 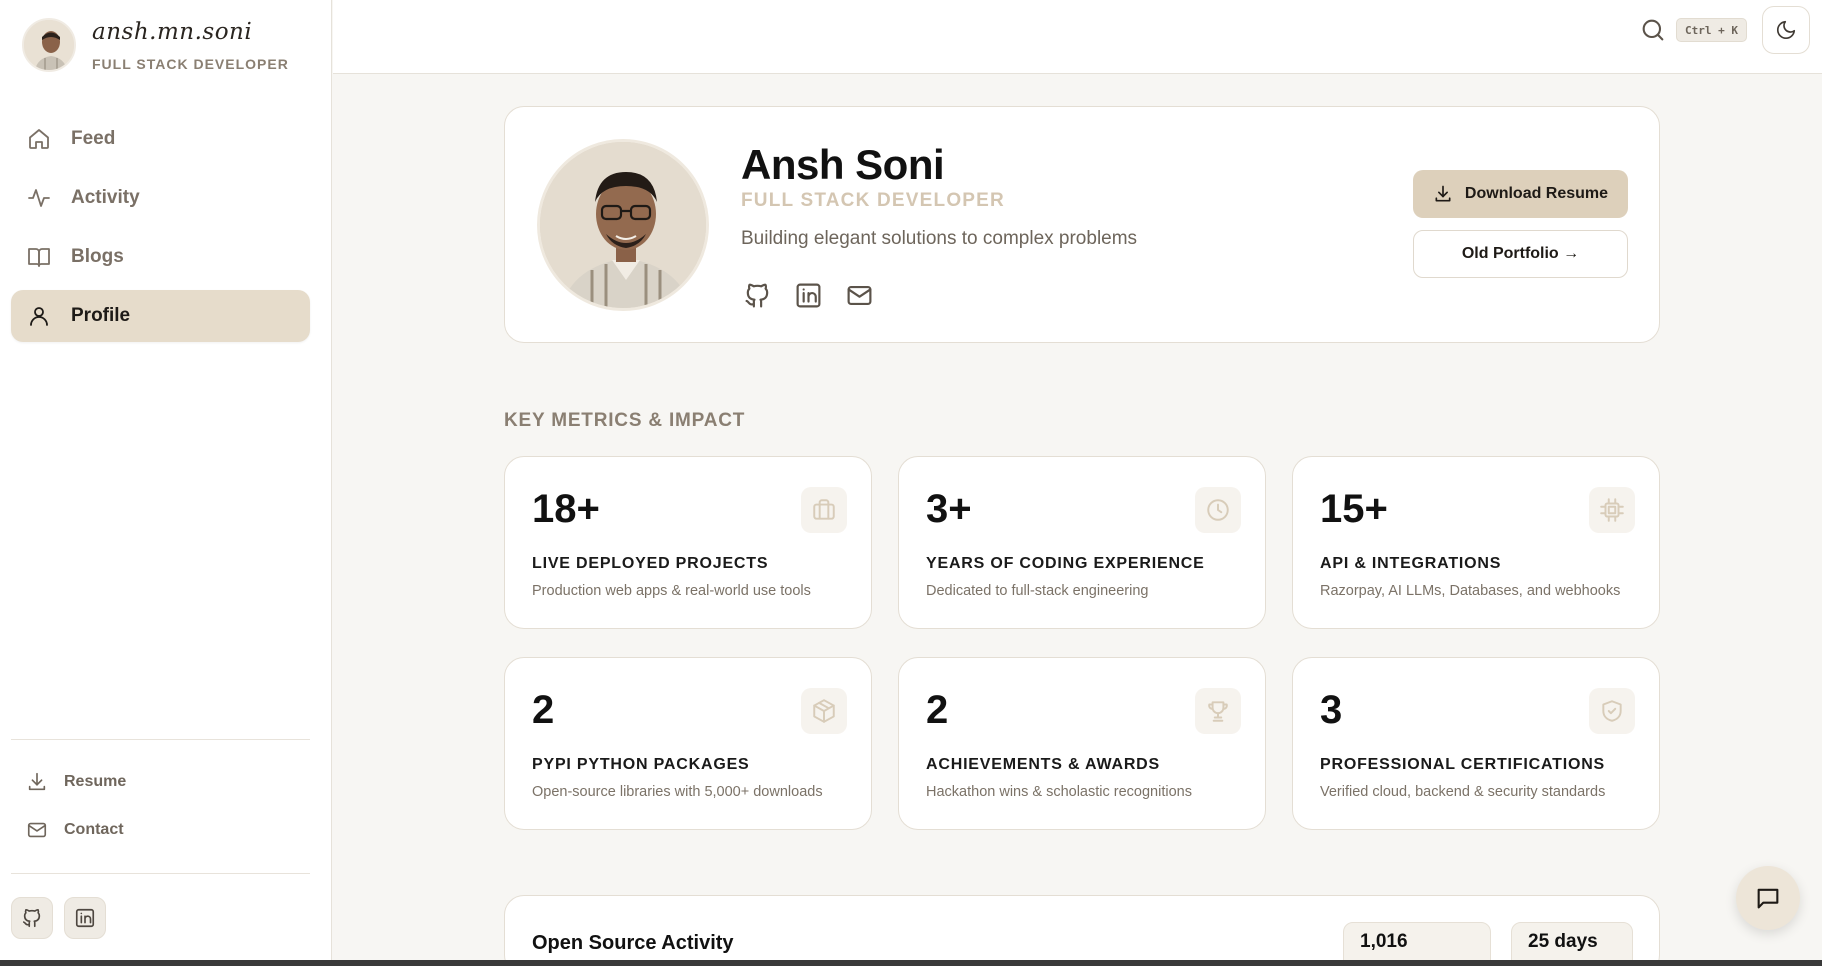 I want to click on package-icon, so click(x=824, y=711).